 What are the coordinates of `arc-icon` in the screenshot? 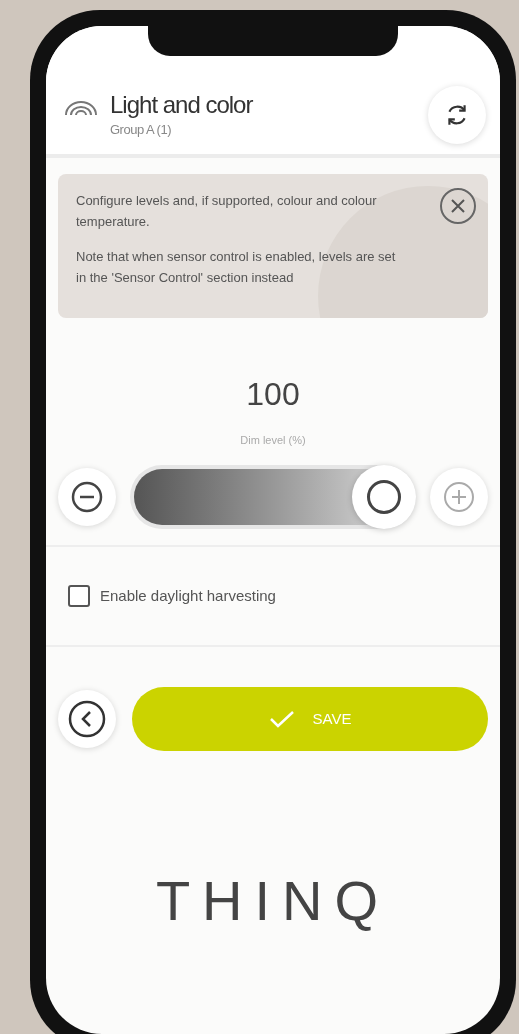 It's located at (81, 108).